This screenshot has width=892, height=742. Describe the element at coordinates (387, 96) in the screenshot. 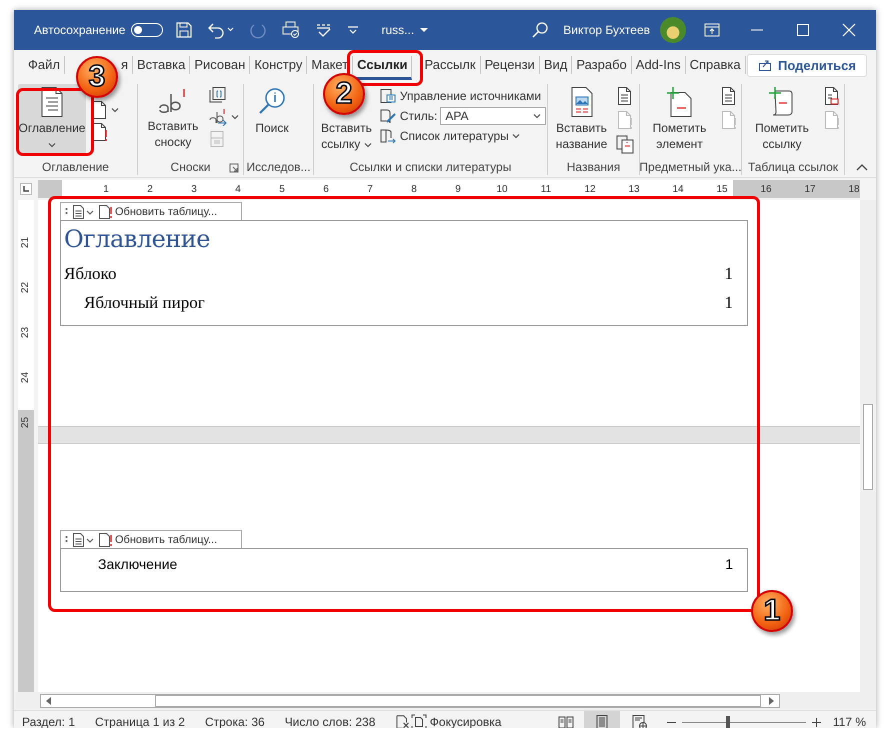

I see `manage-sources-icon` at that location.